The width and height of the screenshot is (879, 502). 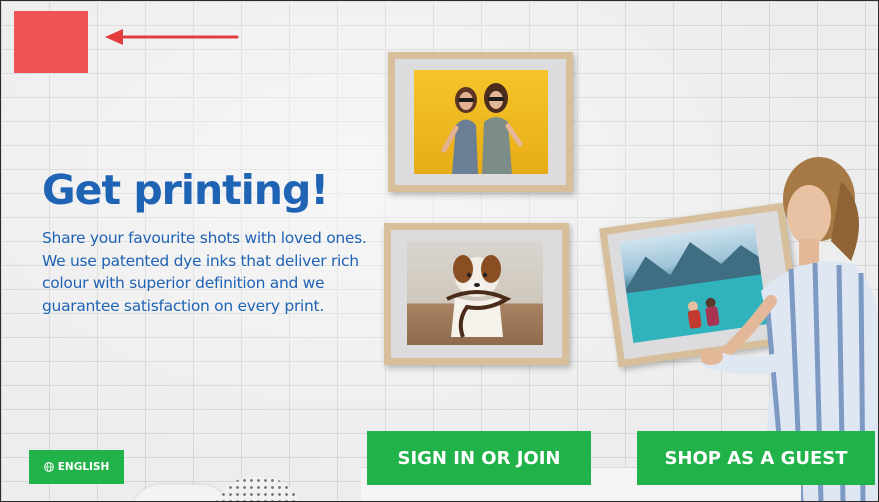 I want to click on page-title: Get printing!, so click(x=185, y=190).